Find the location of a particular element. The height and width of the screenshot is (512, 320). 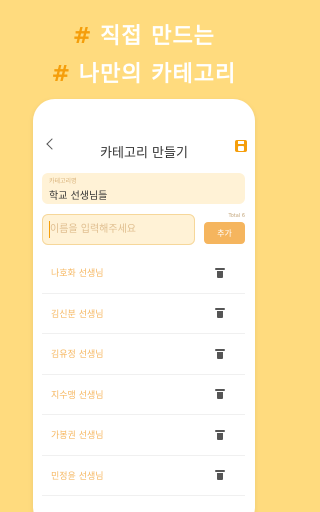

category-name-field: 카테고리명 학교 선생님들 is located at coordinates (143, 188).